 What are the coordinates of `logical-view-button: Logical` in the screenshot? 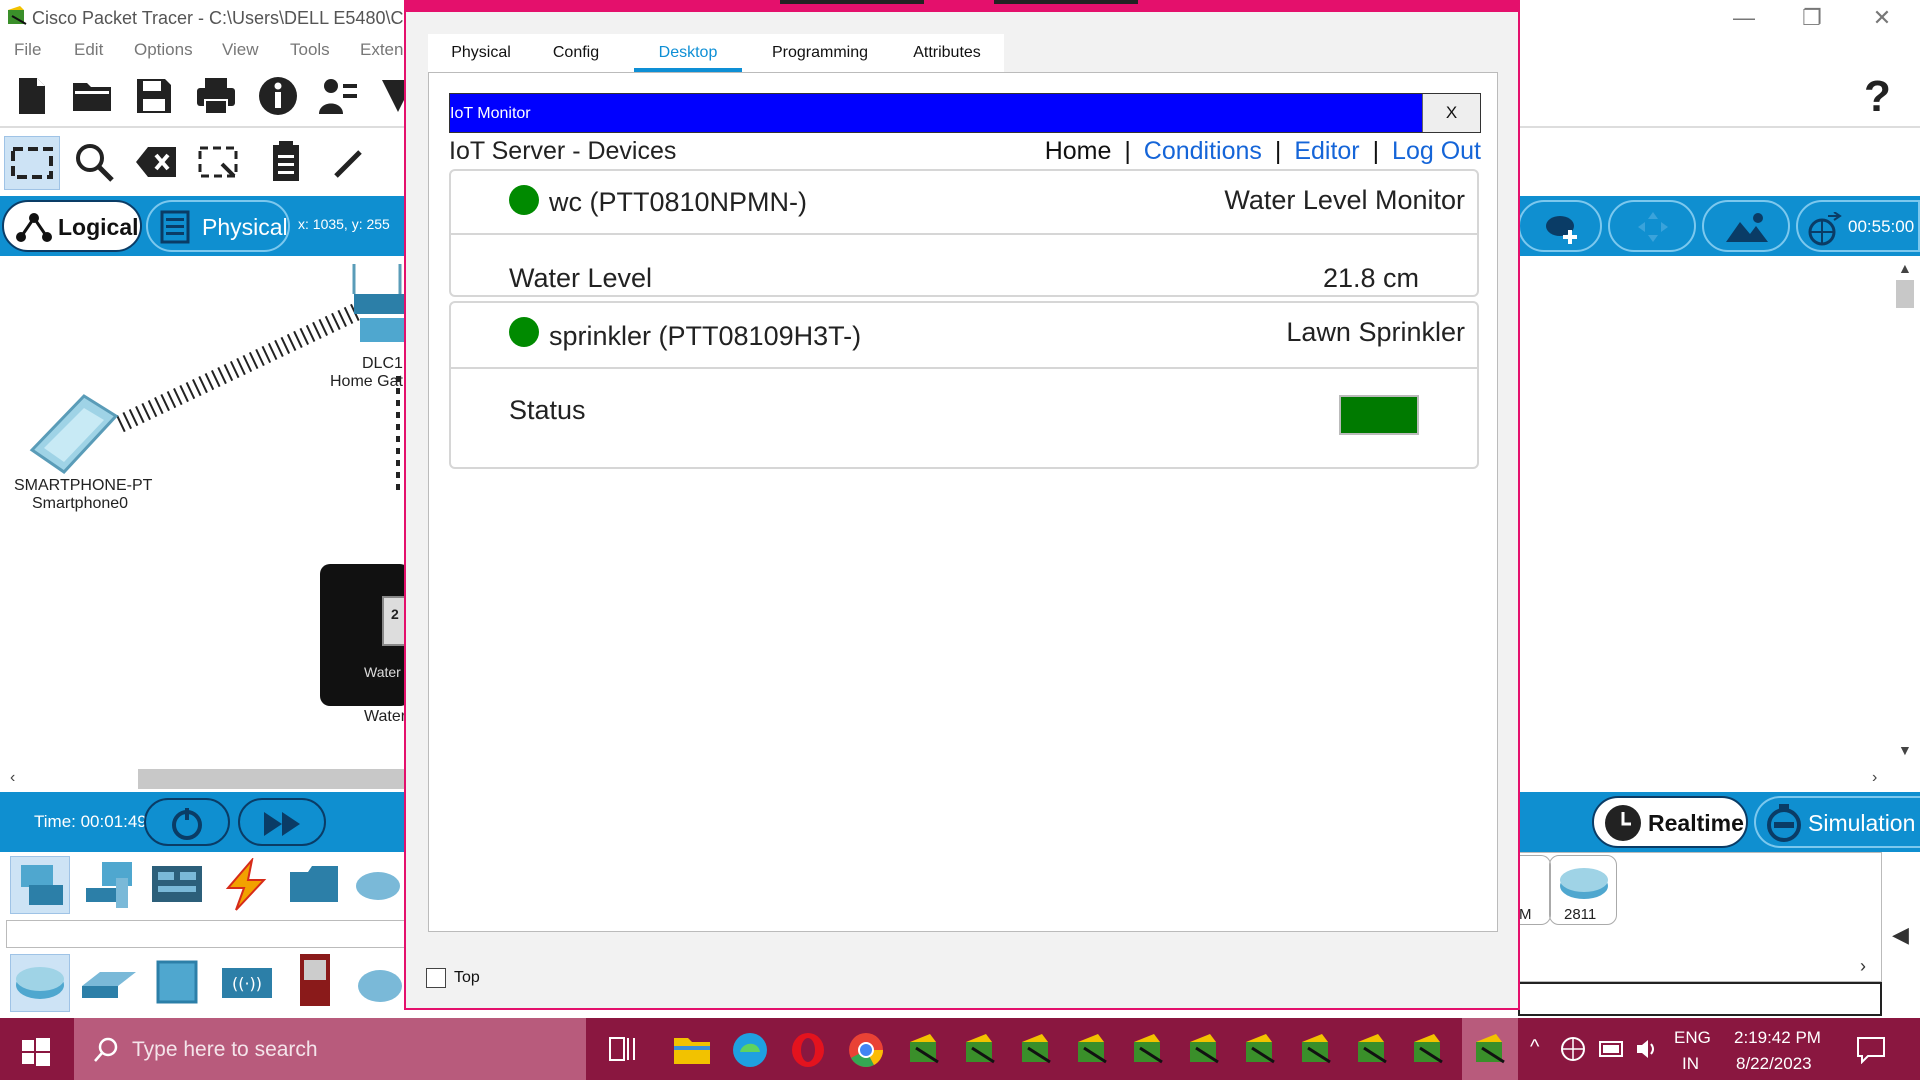 It's located at (72, 226).